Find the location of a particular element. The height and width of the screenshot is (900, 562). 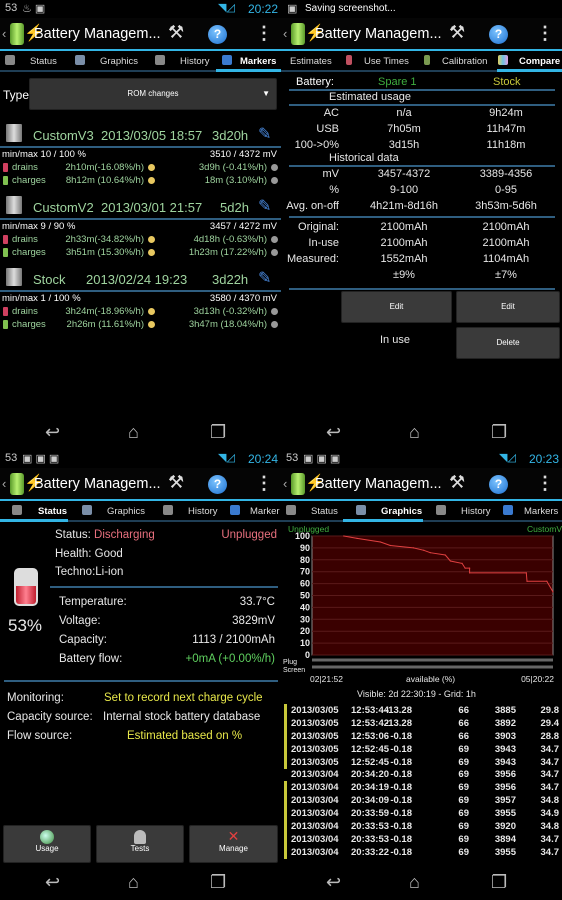

tab-estimates: Estimates is located at coordinates (311, 61).